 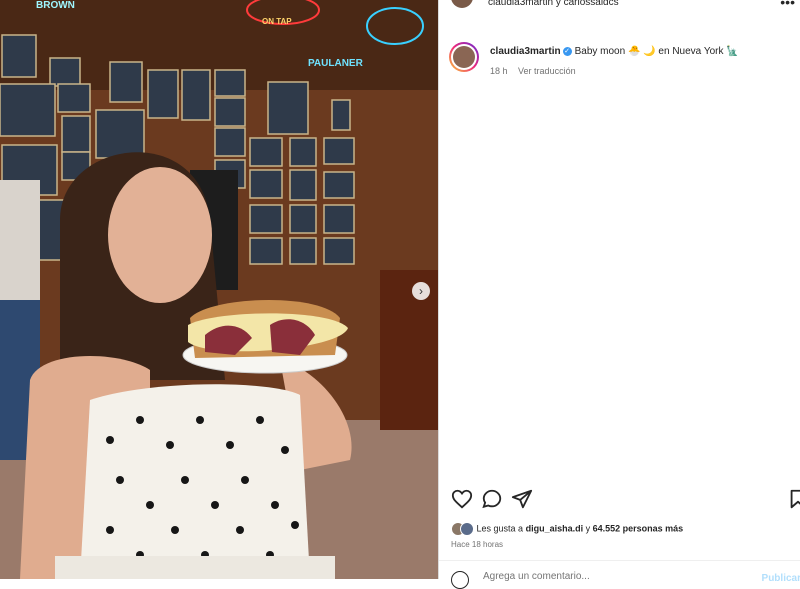 I want to click on translate-link: Ver traducción, so click(x=547, y=71).